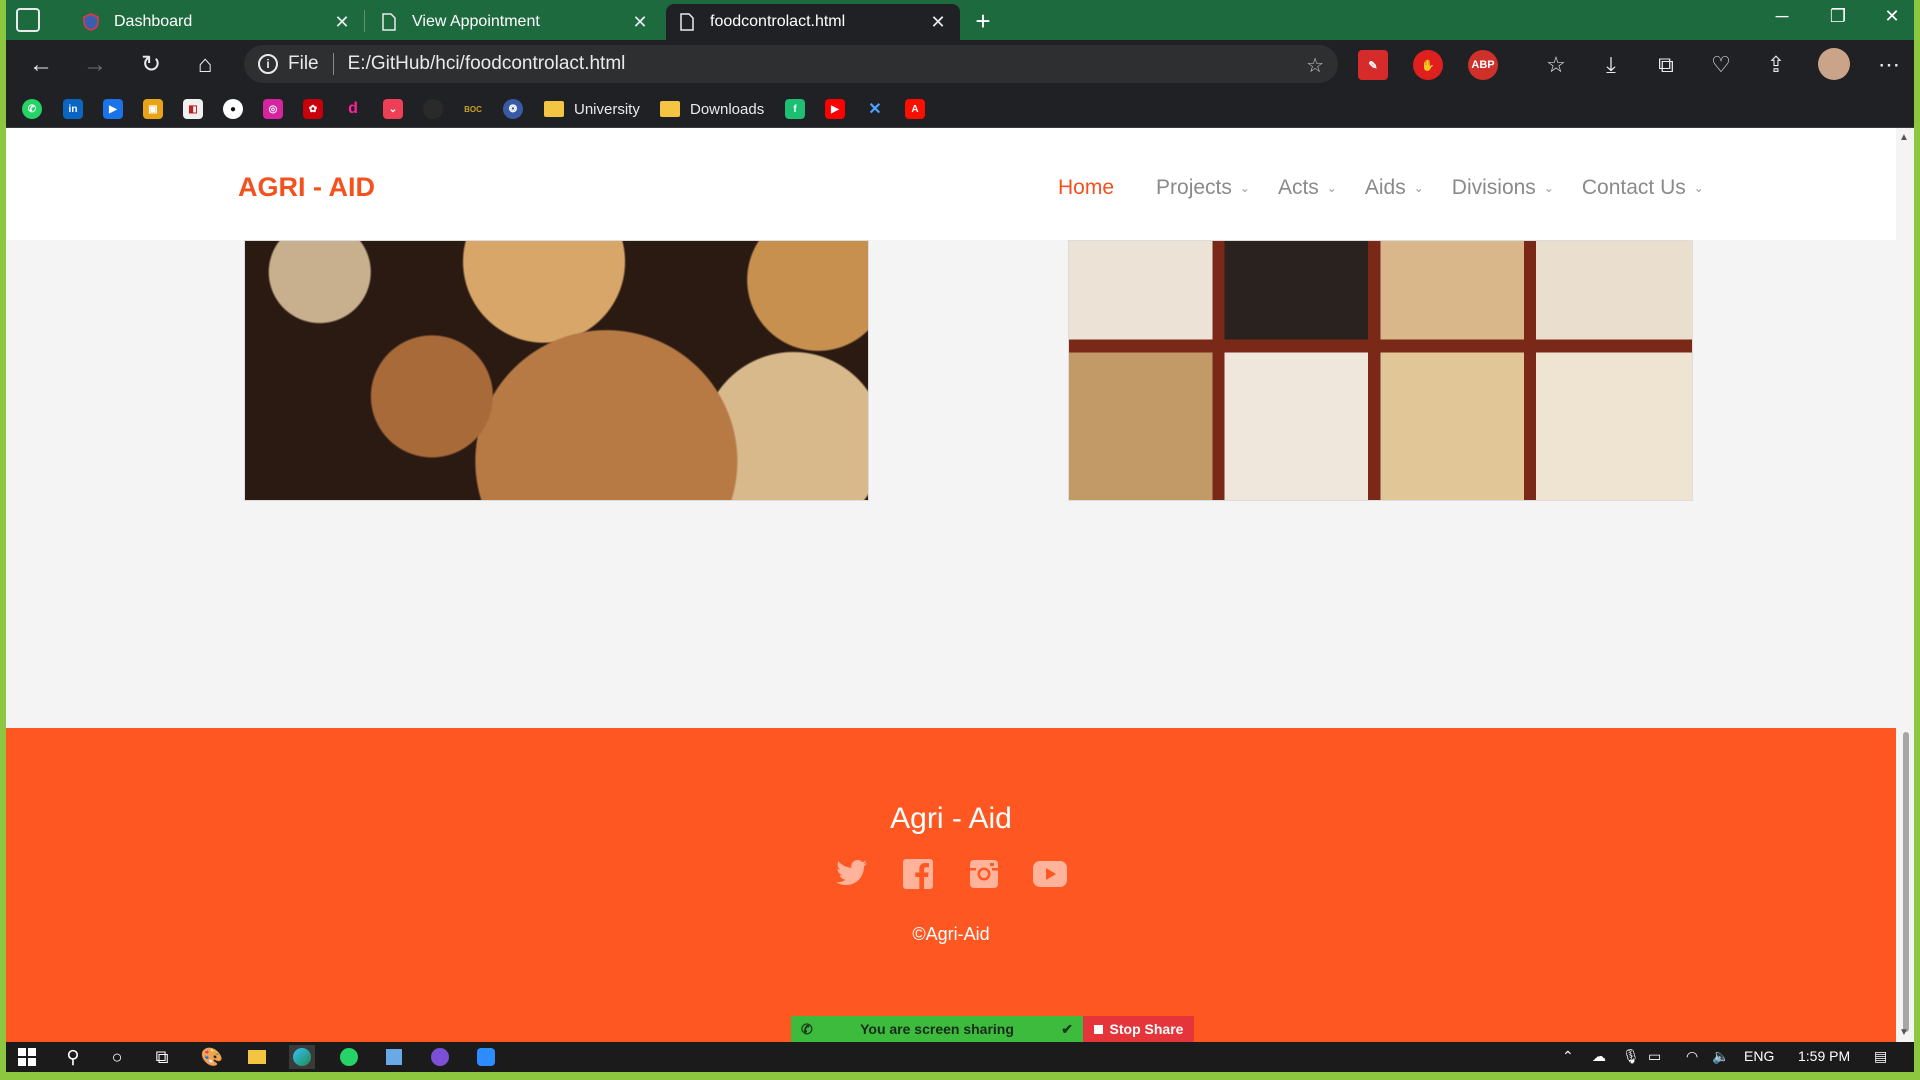 Image resolution: width=1920 pixels, height=1080 pixels. Describe the element at coordinates (273, 109) in the screenshot. I see `instagram-icon: ◎` at that location.